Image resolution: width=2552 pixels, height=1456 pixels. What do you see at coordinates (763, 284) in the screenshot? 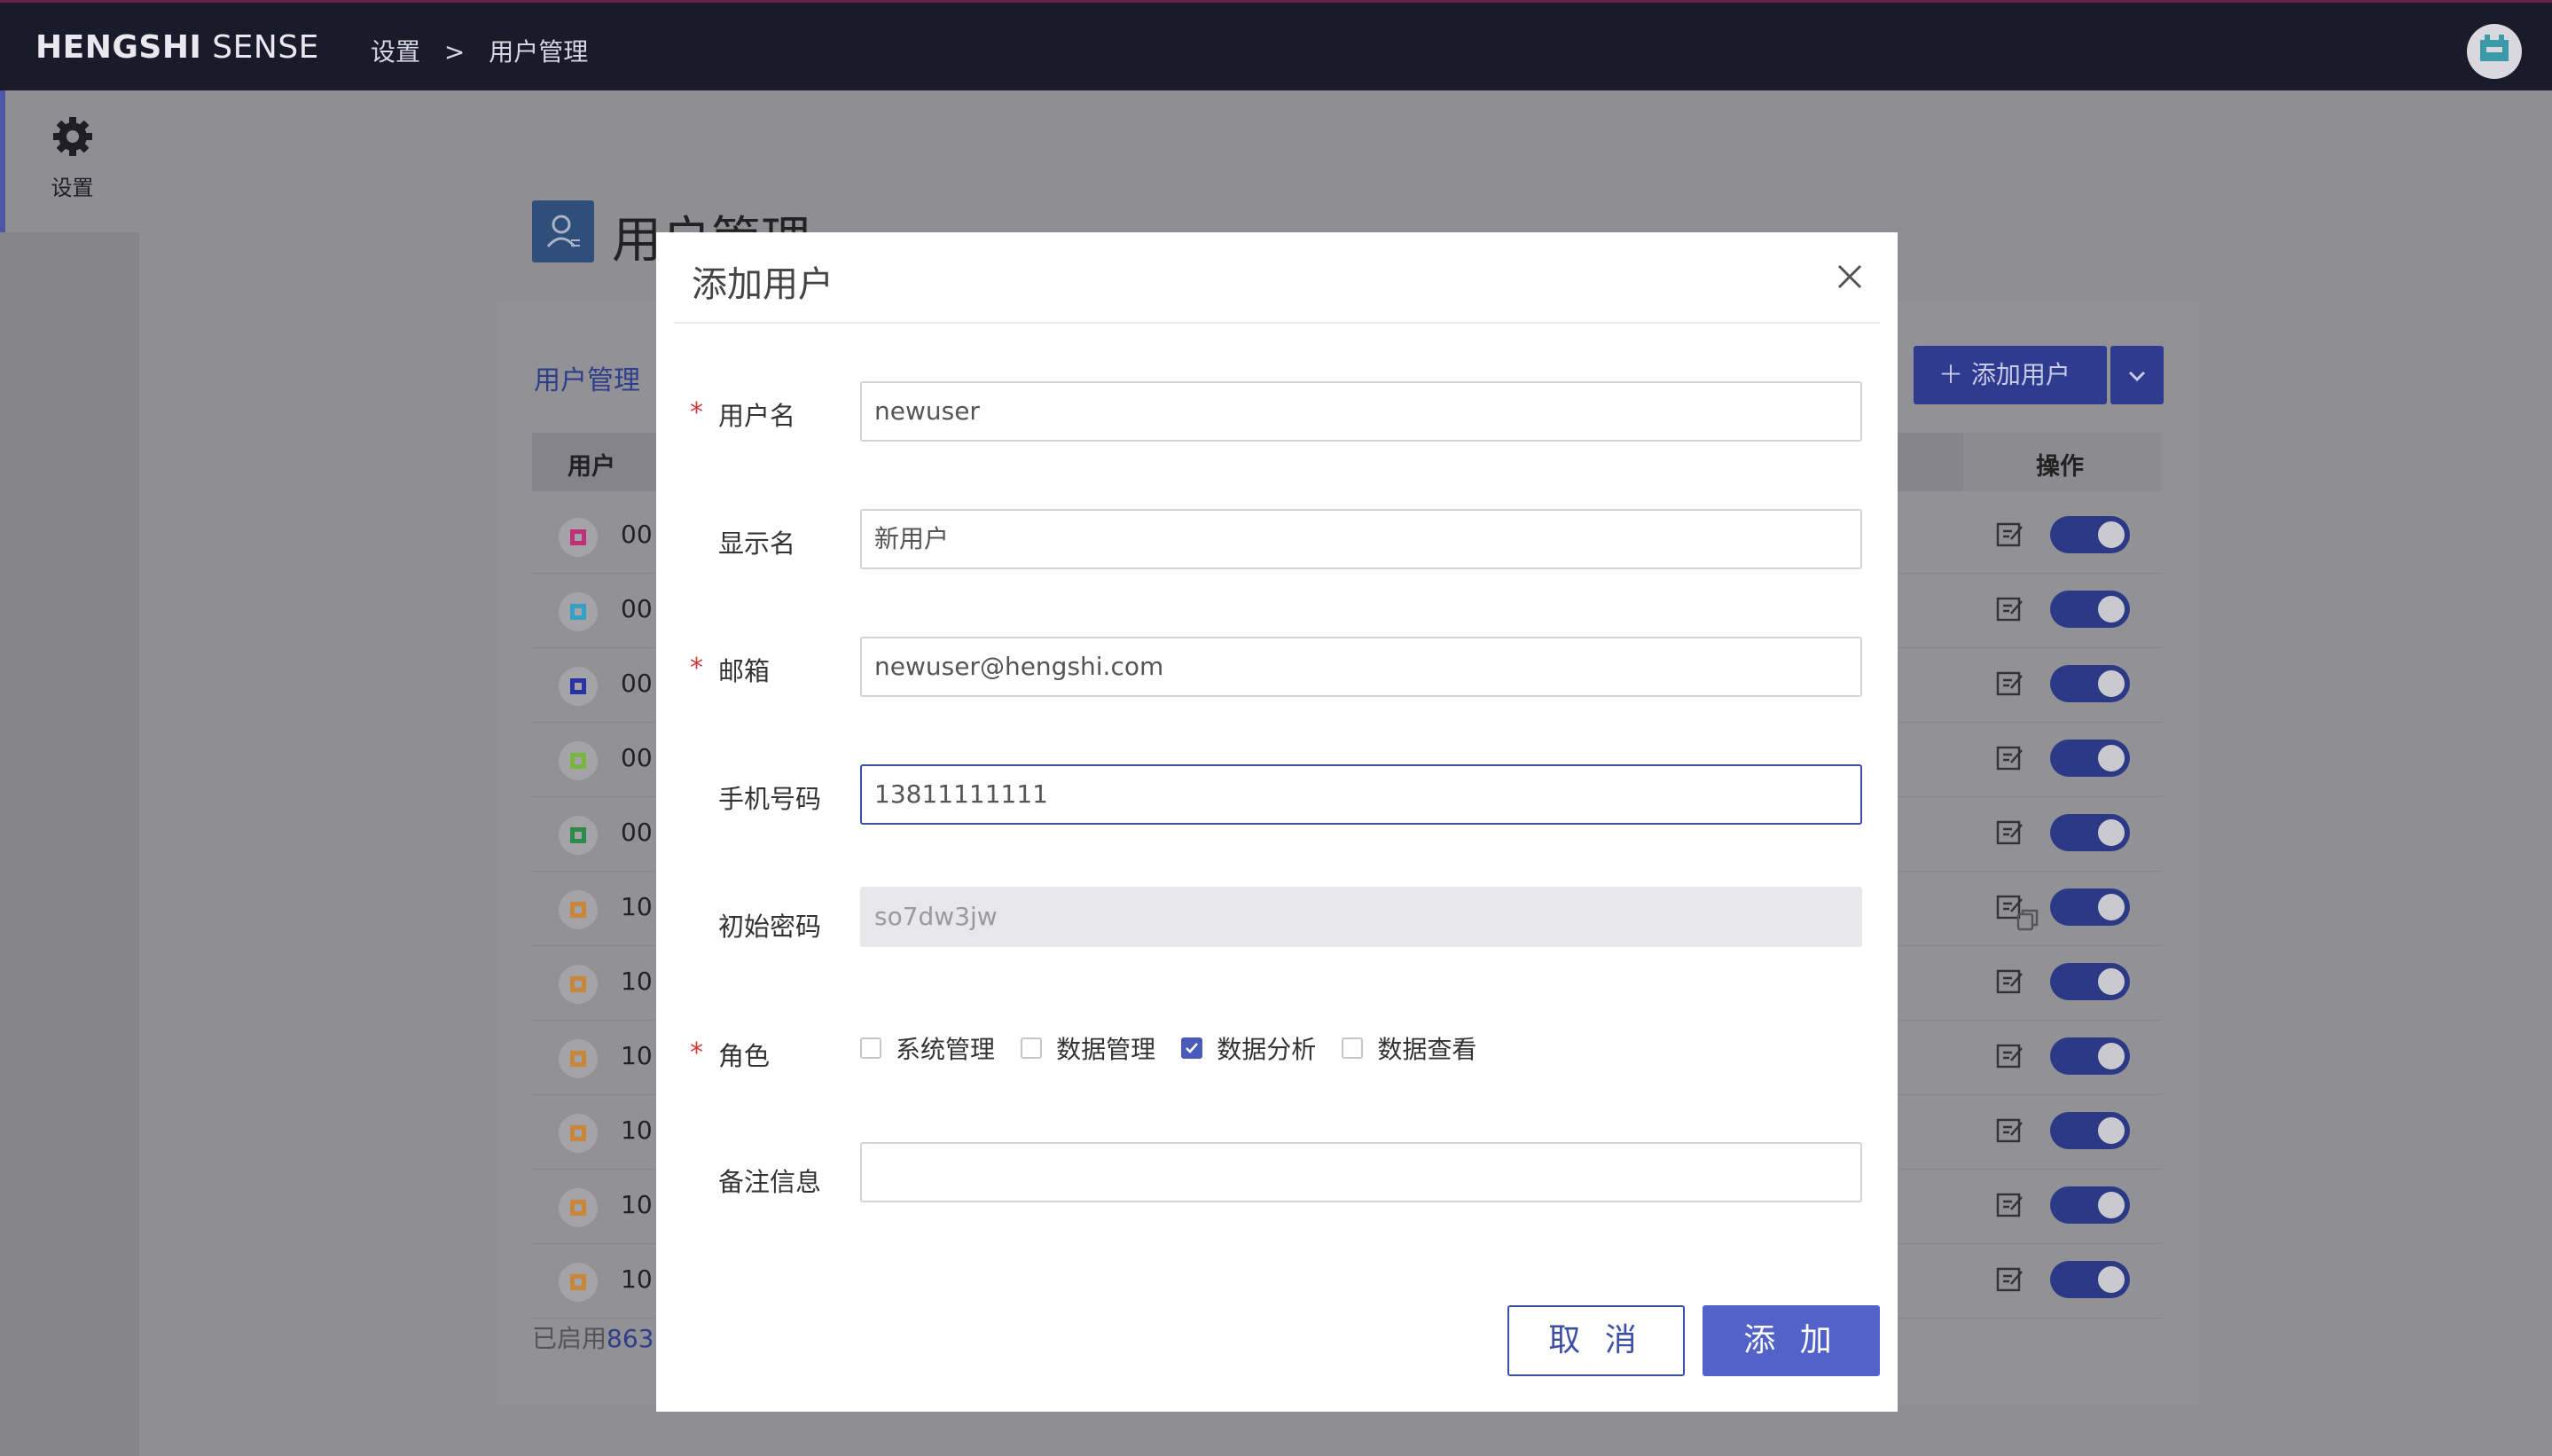
I see `dialog-title: 添加用户` at bounding box center [763, 284].